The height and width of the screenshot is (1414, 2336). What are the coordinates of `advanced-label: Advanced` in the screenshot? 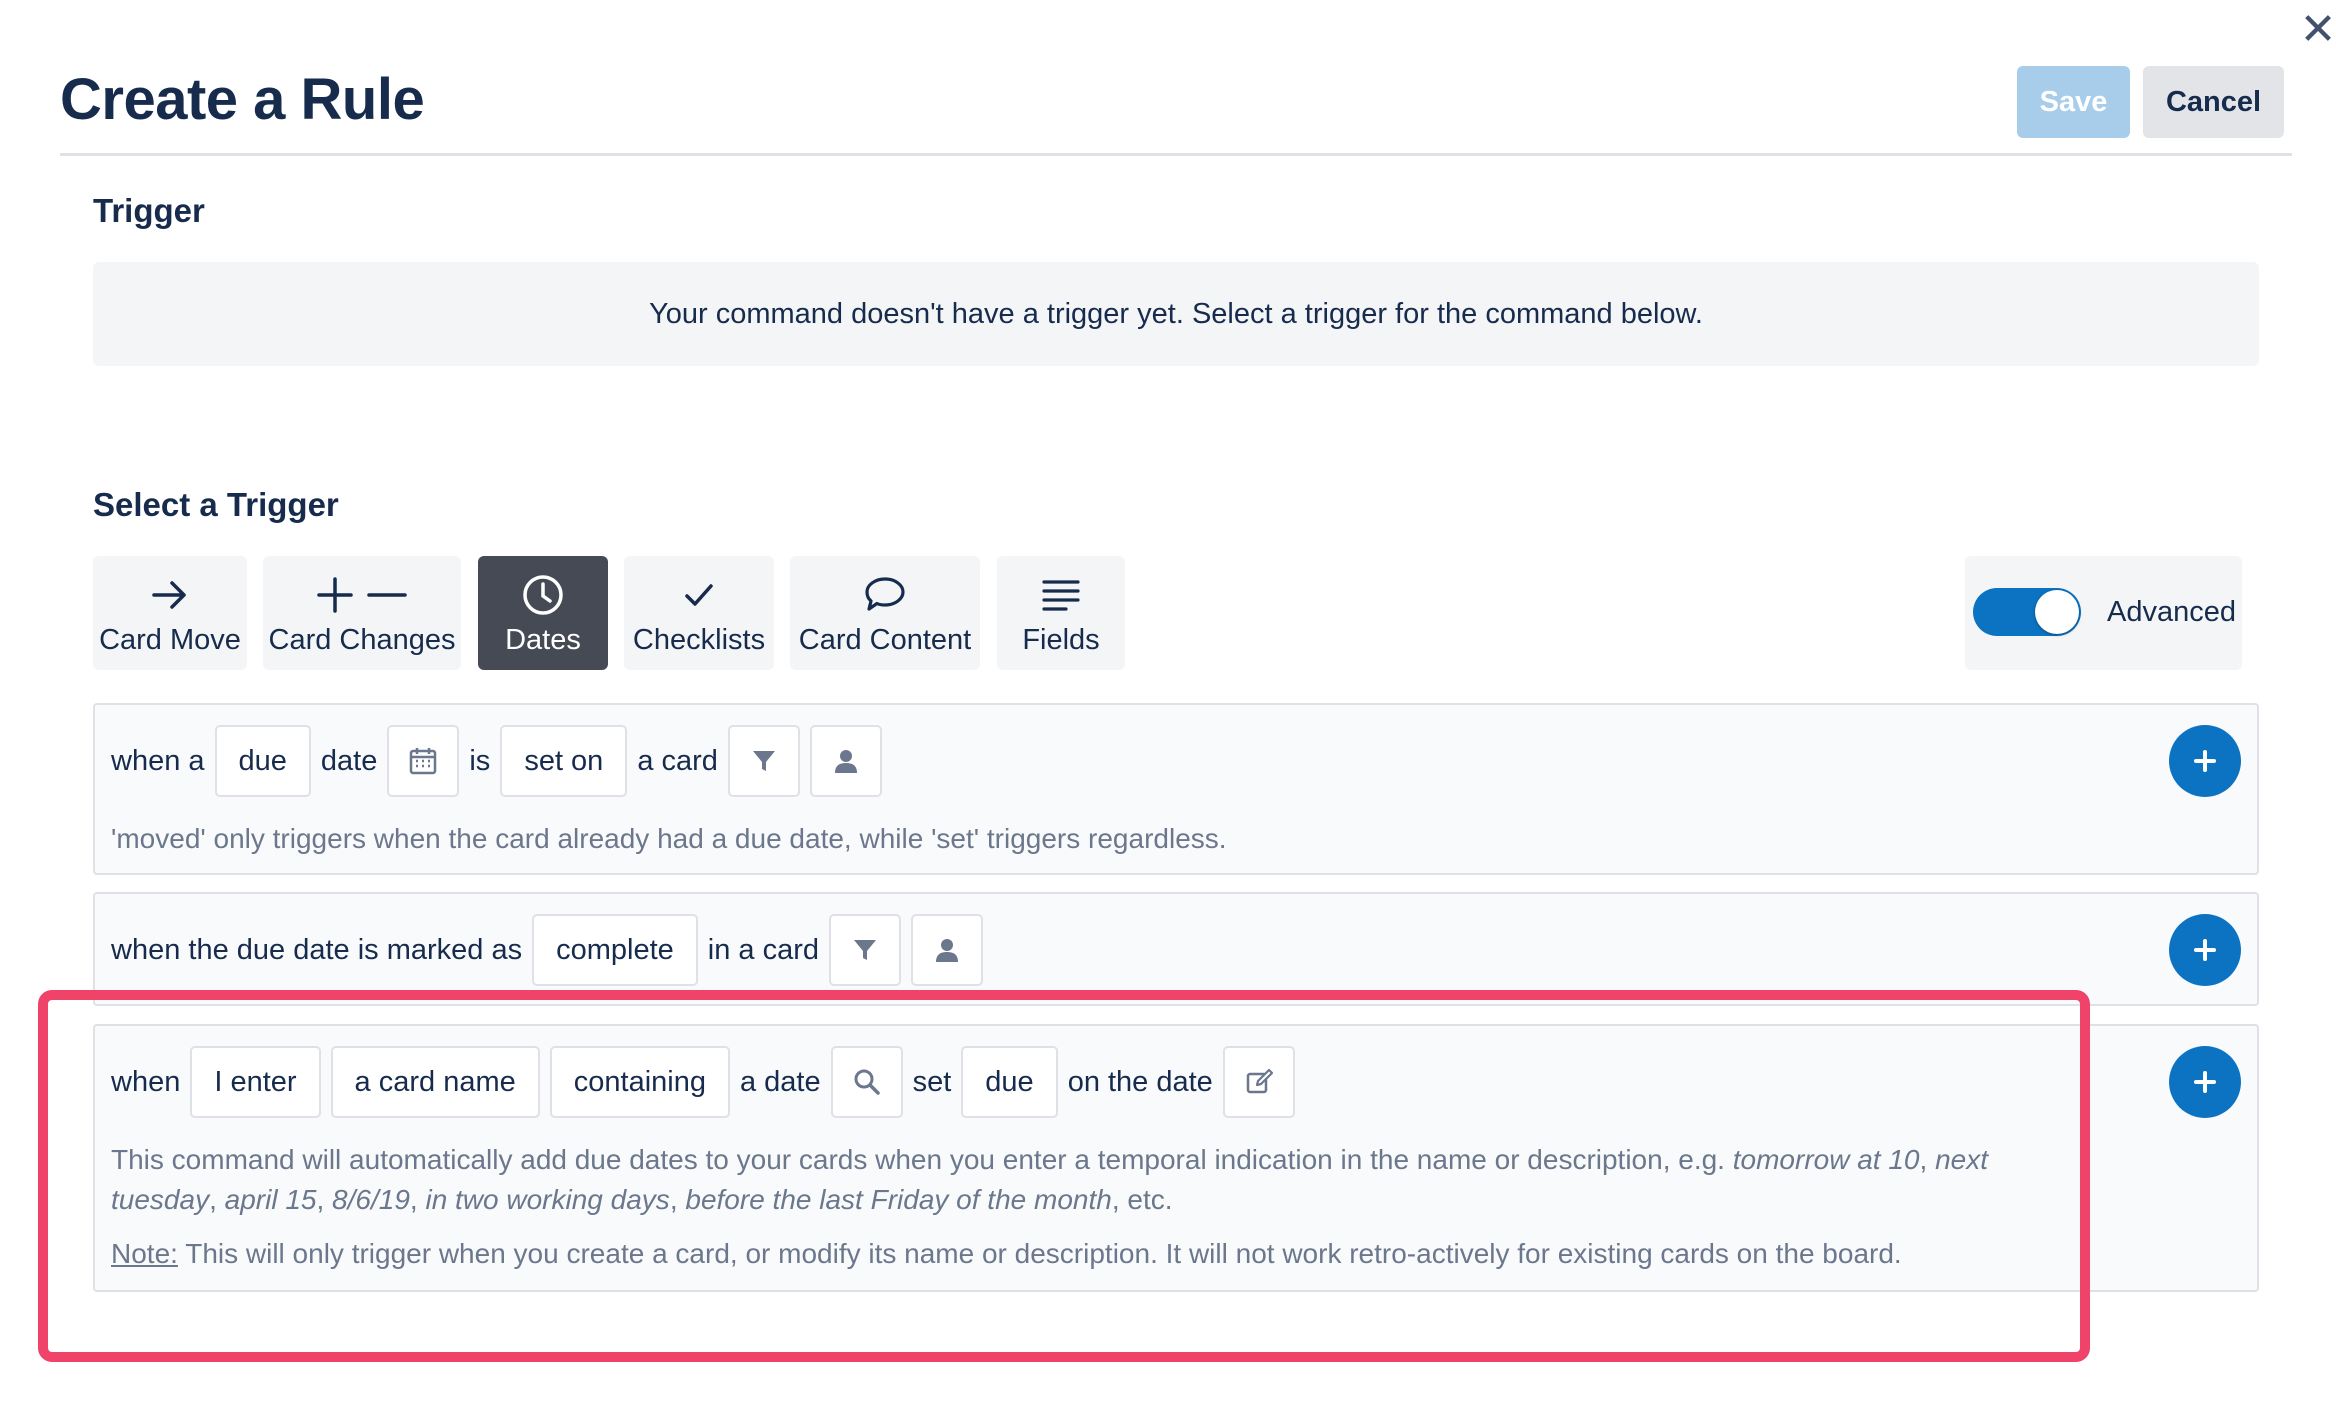 It's located at (2171, 612).